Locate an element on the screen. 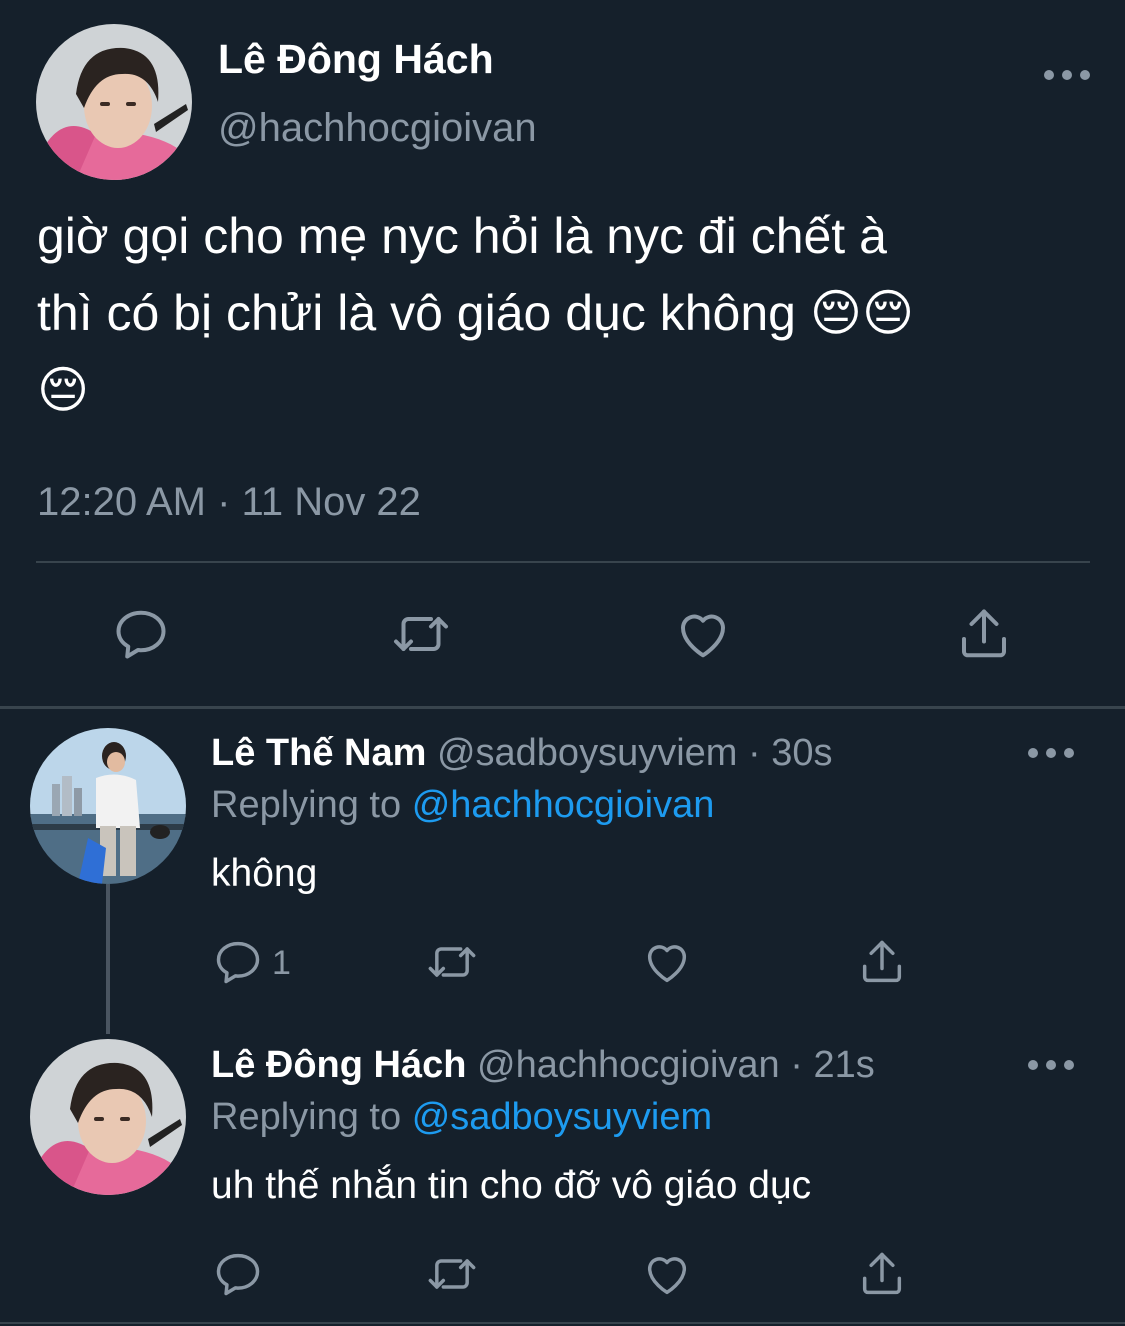 The image size is (1125, 1326). thread-connector is located at coordinates (108, 959).